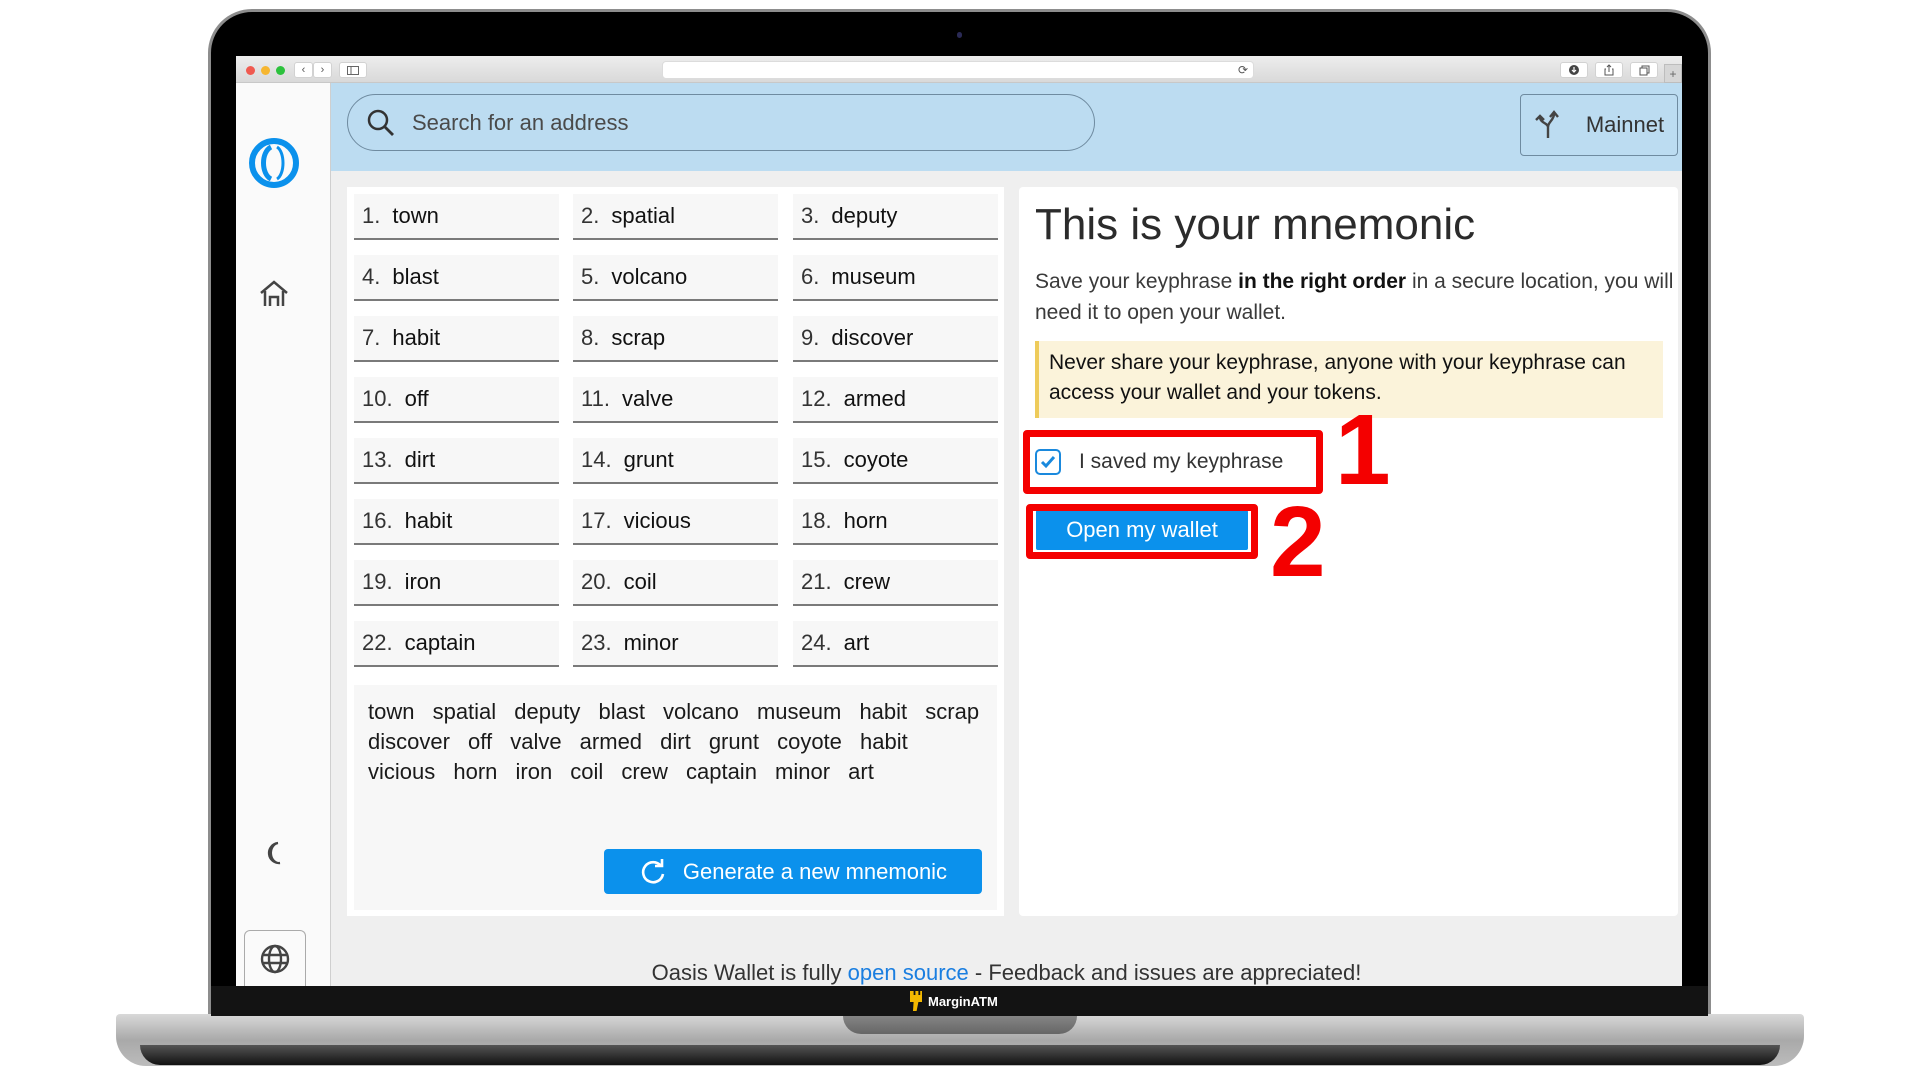 The width and height of the screenshot is (1920, 1080). What do you see at coordinates (640, 581) in the screenshot?
I see `word-text: coil` at bounding box center [640, 581].